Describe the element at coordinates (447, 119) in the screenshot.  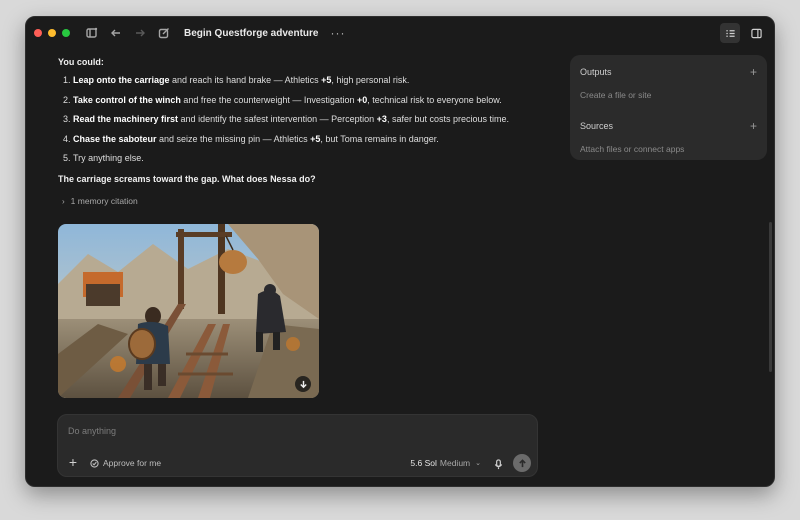
I see `option-risk: , safer but costs precious time.` at that location.